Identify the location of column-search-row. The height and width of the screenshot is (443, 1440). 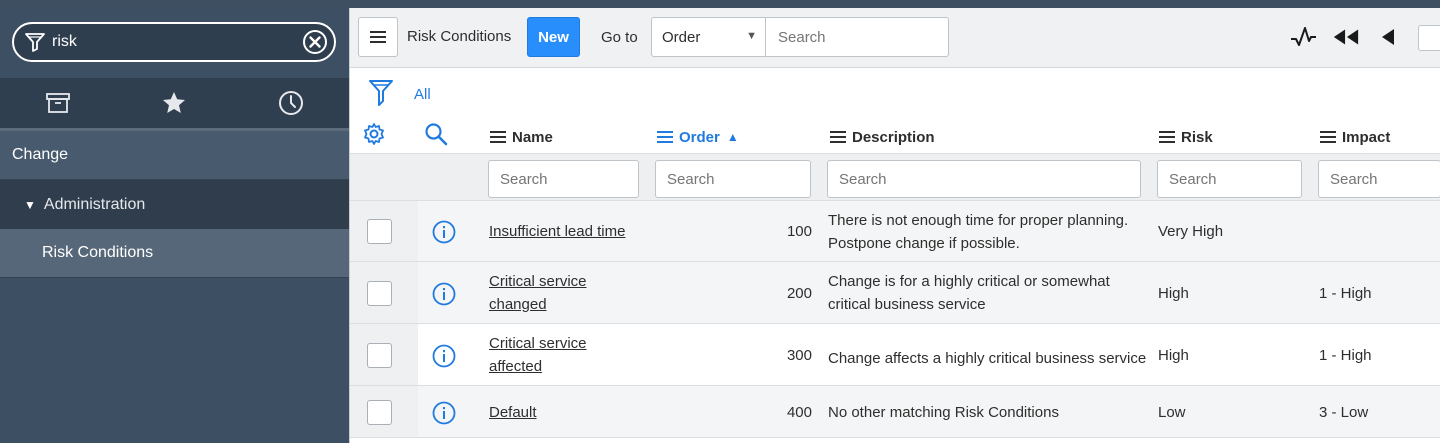
(895, 177).